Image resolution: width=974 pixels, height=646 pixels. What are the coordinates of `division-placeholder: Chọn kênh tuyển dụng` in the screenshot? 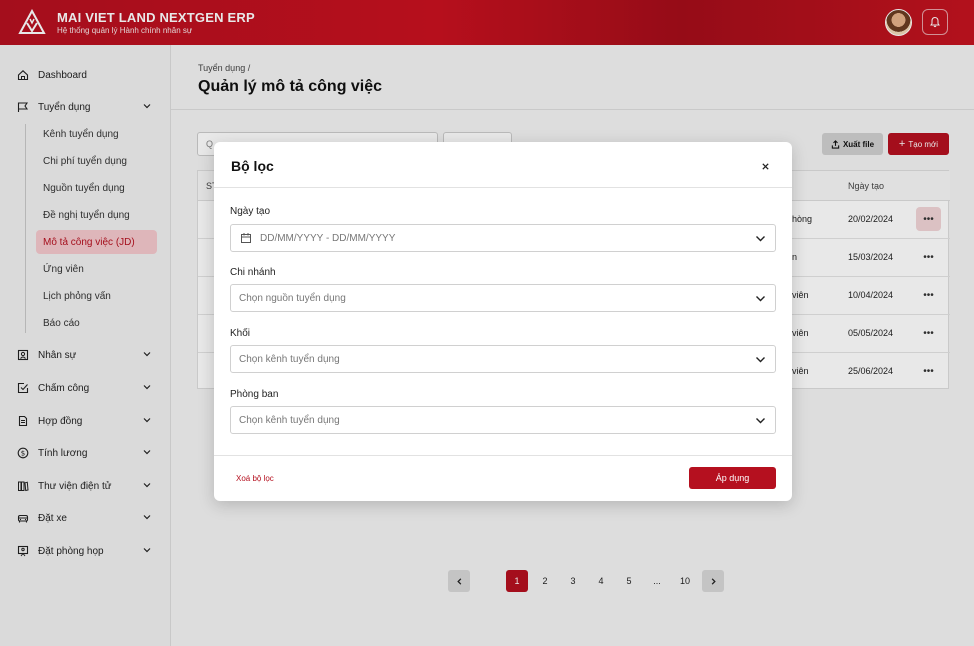 It's located at (289, 359).